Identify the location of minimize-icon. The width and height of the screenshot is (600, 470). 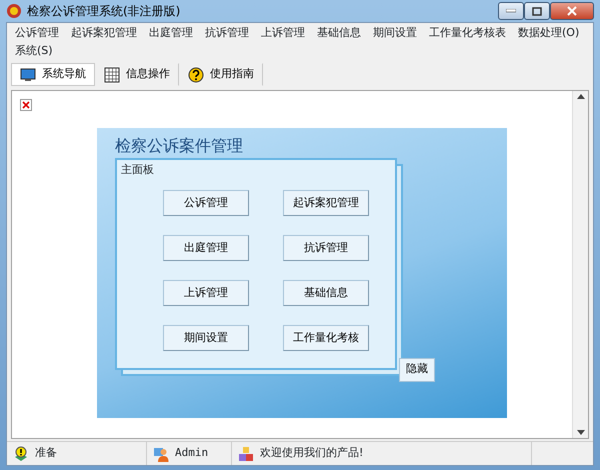
(511, 11).